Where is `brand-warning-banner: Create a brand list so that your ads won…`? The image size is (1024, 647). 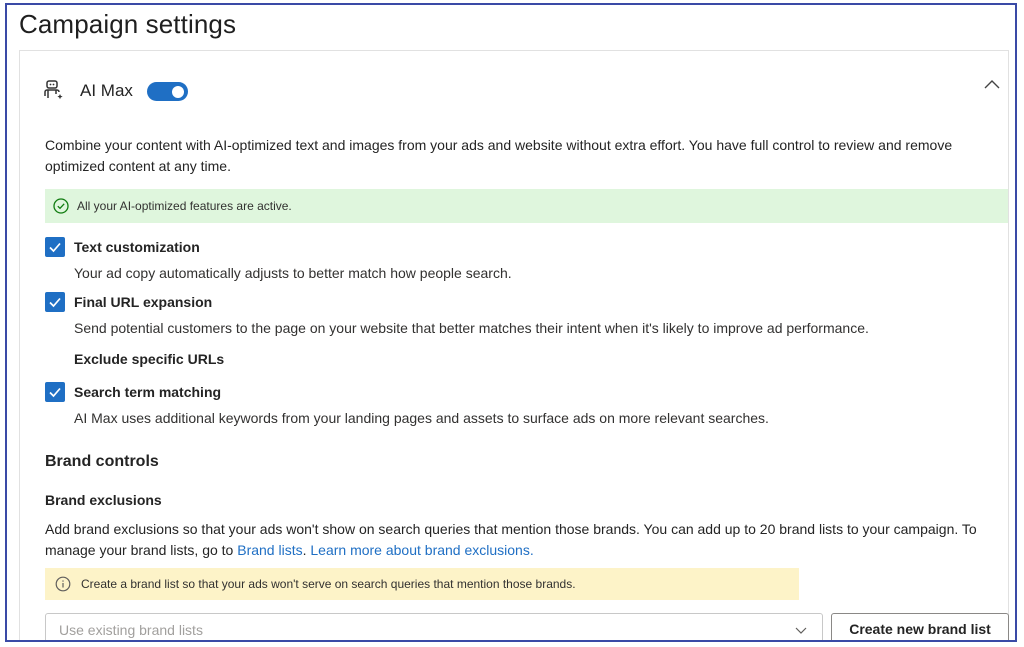
brand-warning-banner: Create a brand list so that your ads won… is located at coordinates (422, 584).